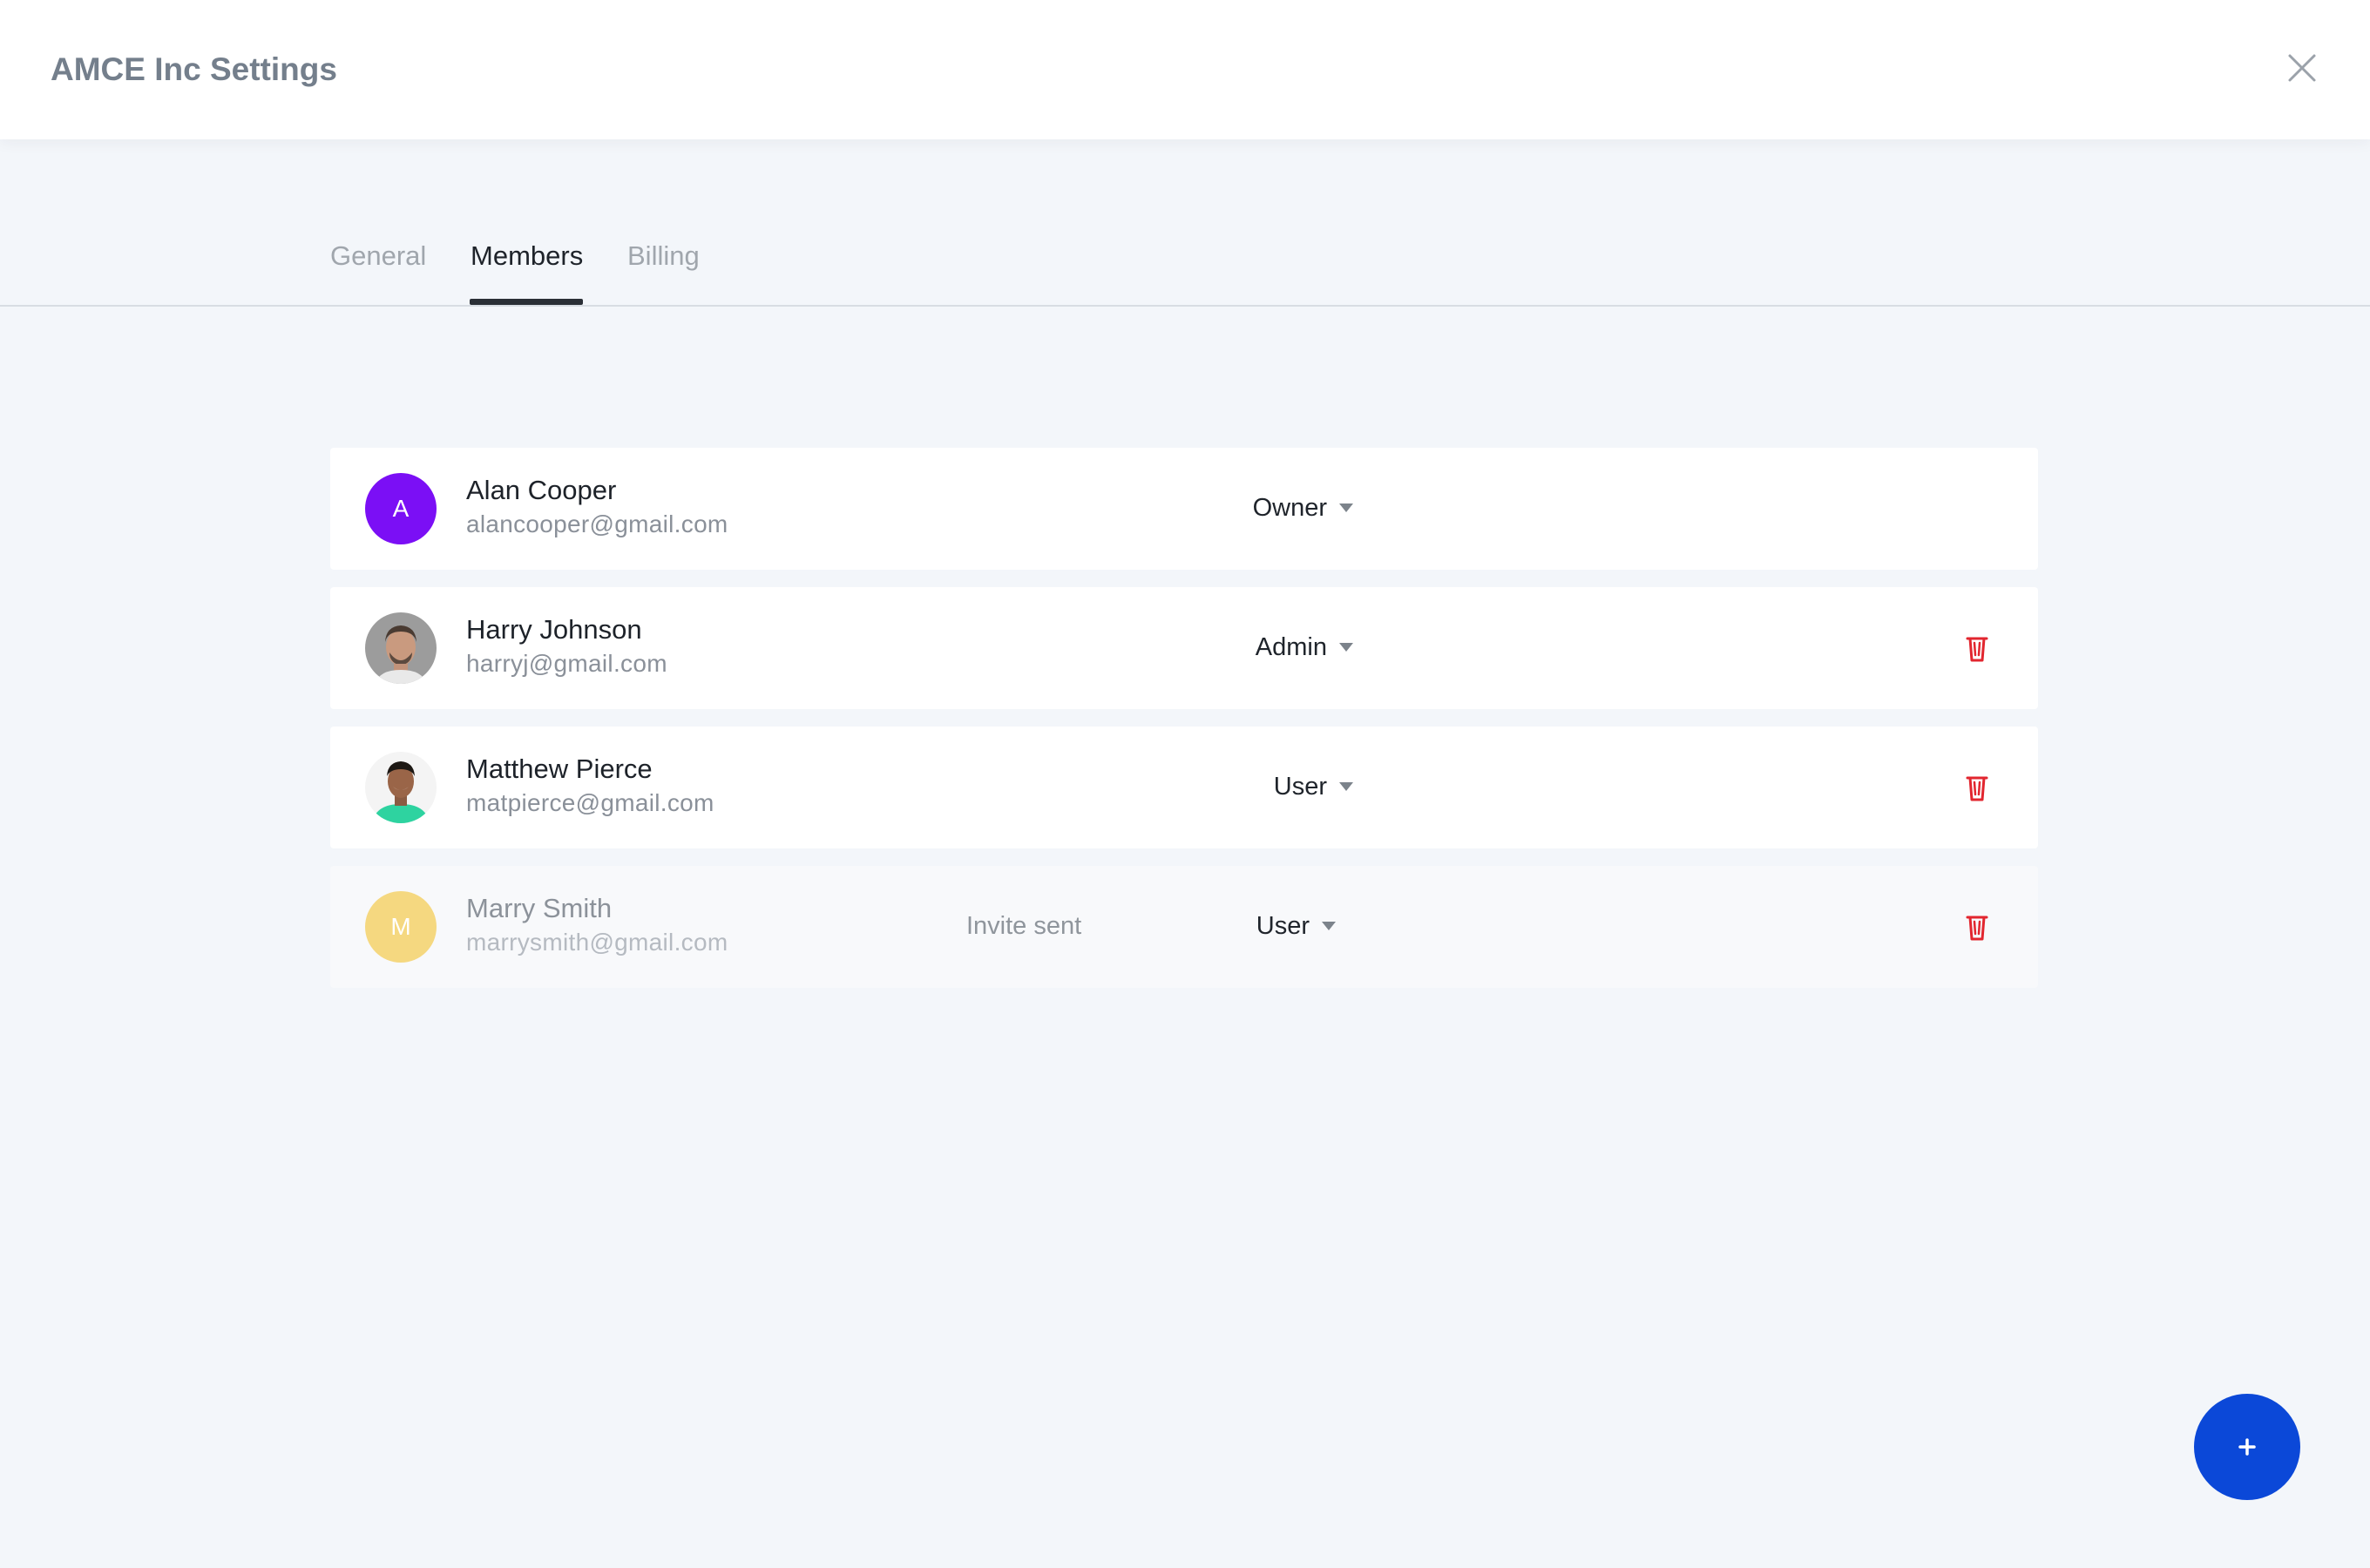 This screenshot has height=1568, width=2370. I want to click on tab-members: Members, so click(527, 256).